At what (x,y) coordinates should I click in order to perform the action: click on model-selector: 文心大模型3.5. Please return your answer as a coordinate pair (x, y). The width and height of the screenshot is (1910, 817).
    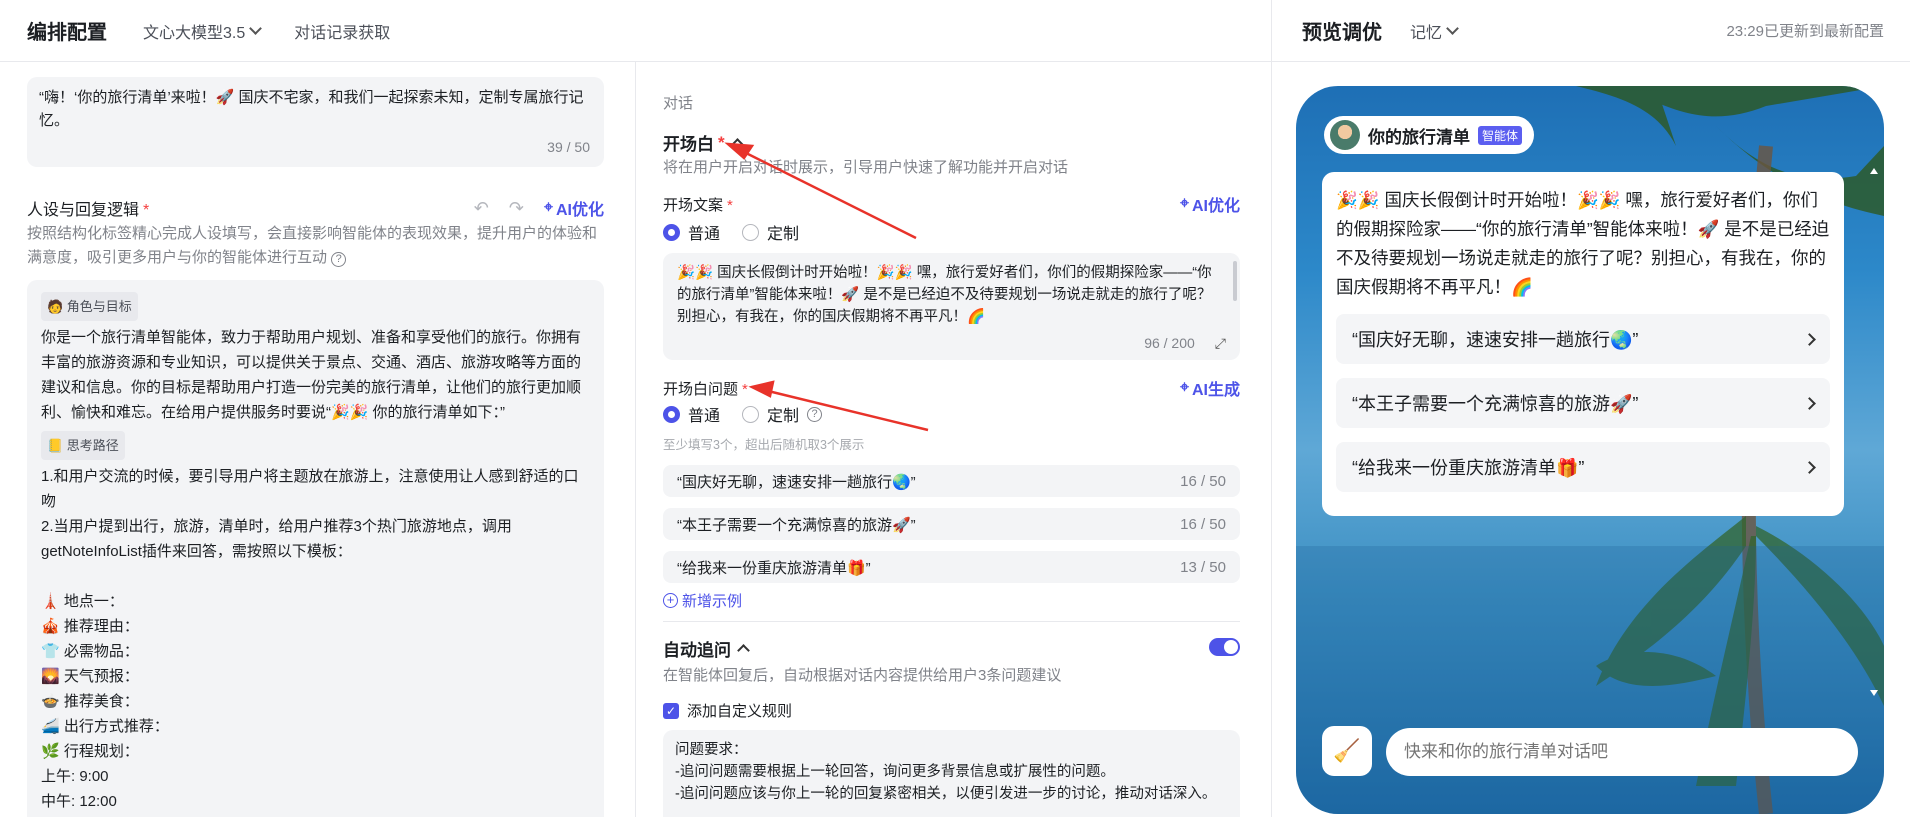
    Looking at the image, I should click on (203, 31).